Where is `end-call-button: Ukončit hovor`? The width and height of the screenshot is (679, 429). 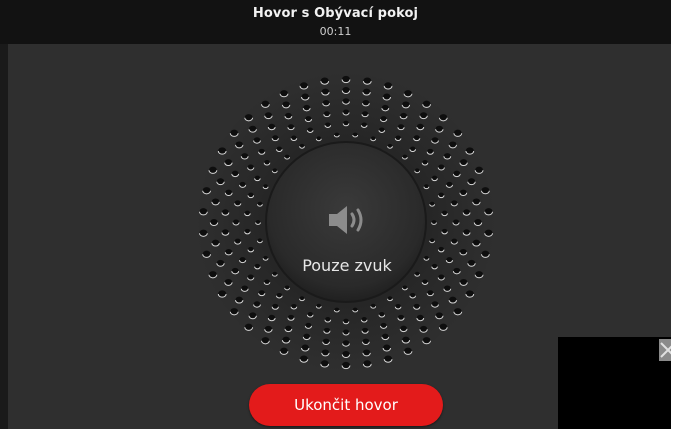
end-call-button: Ukončit hovor is located at coordinates (346, 405).